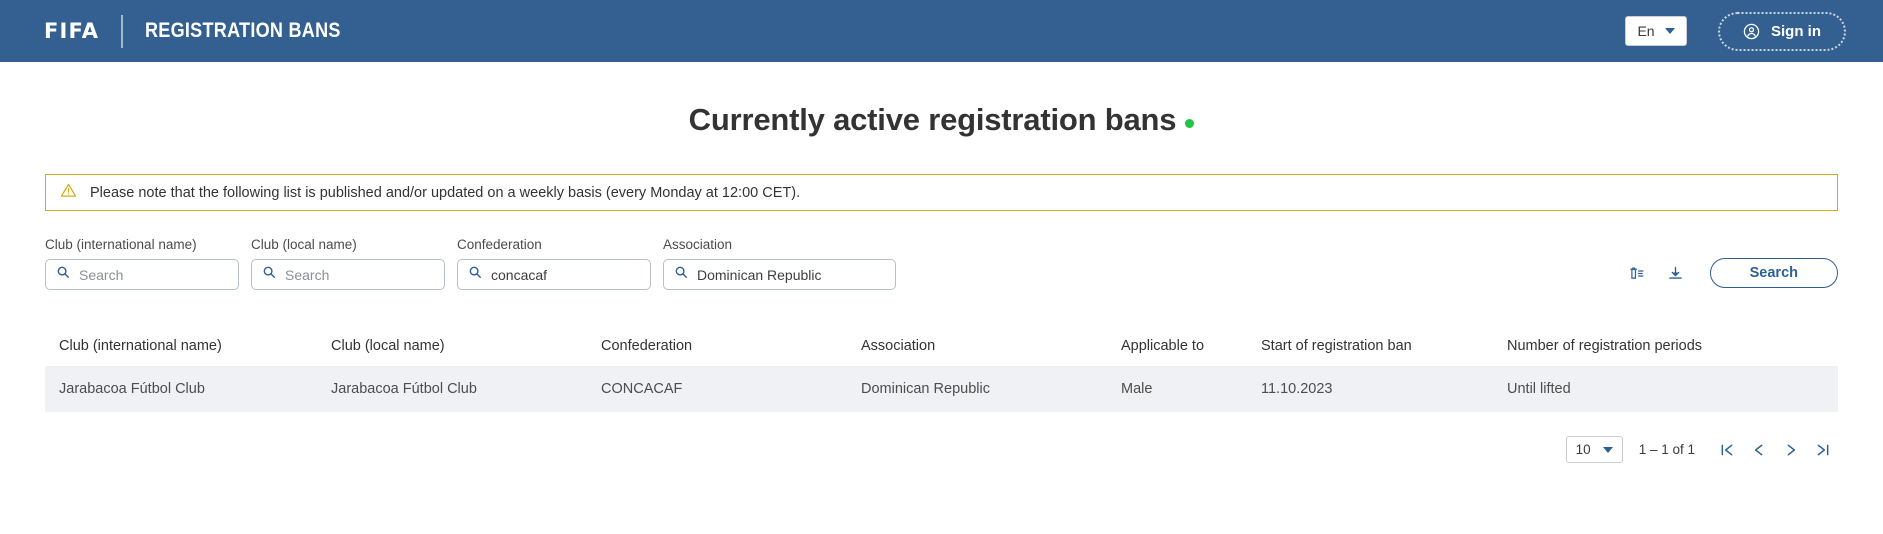 Image resolution: width=1883 pixels, height=534 pixels. I want to click on sign-in-label: Sign in, so click(1796, 31).